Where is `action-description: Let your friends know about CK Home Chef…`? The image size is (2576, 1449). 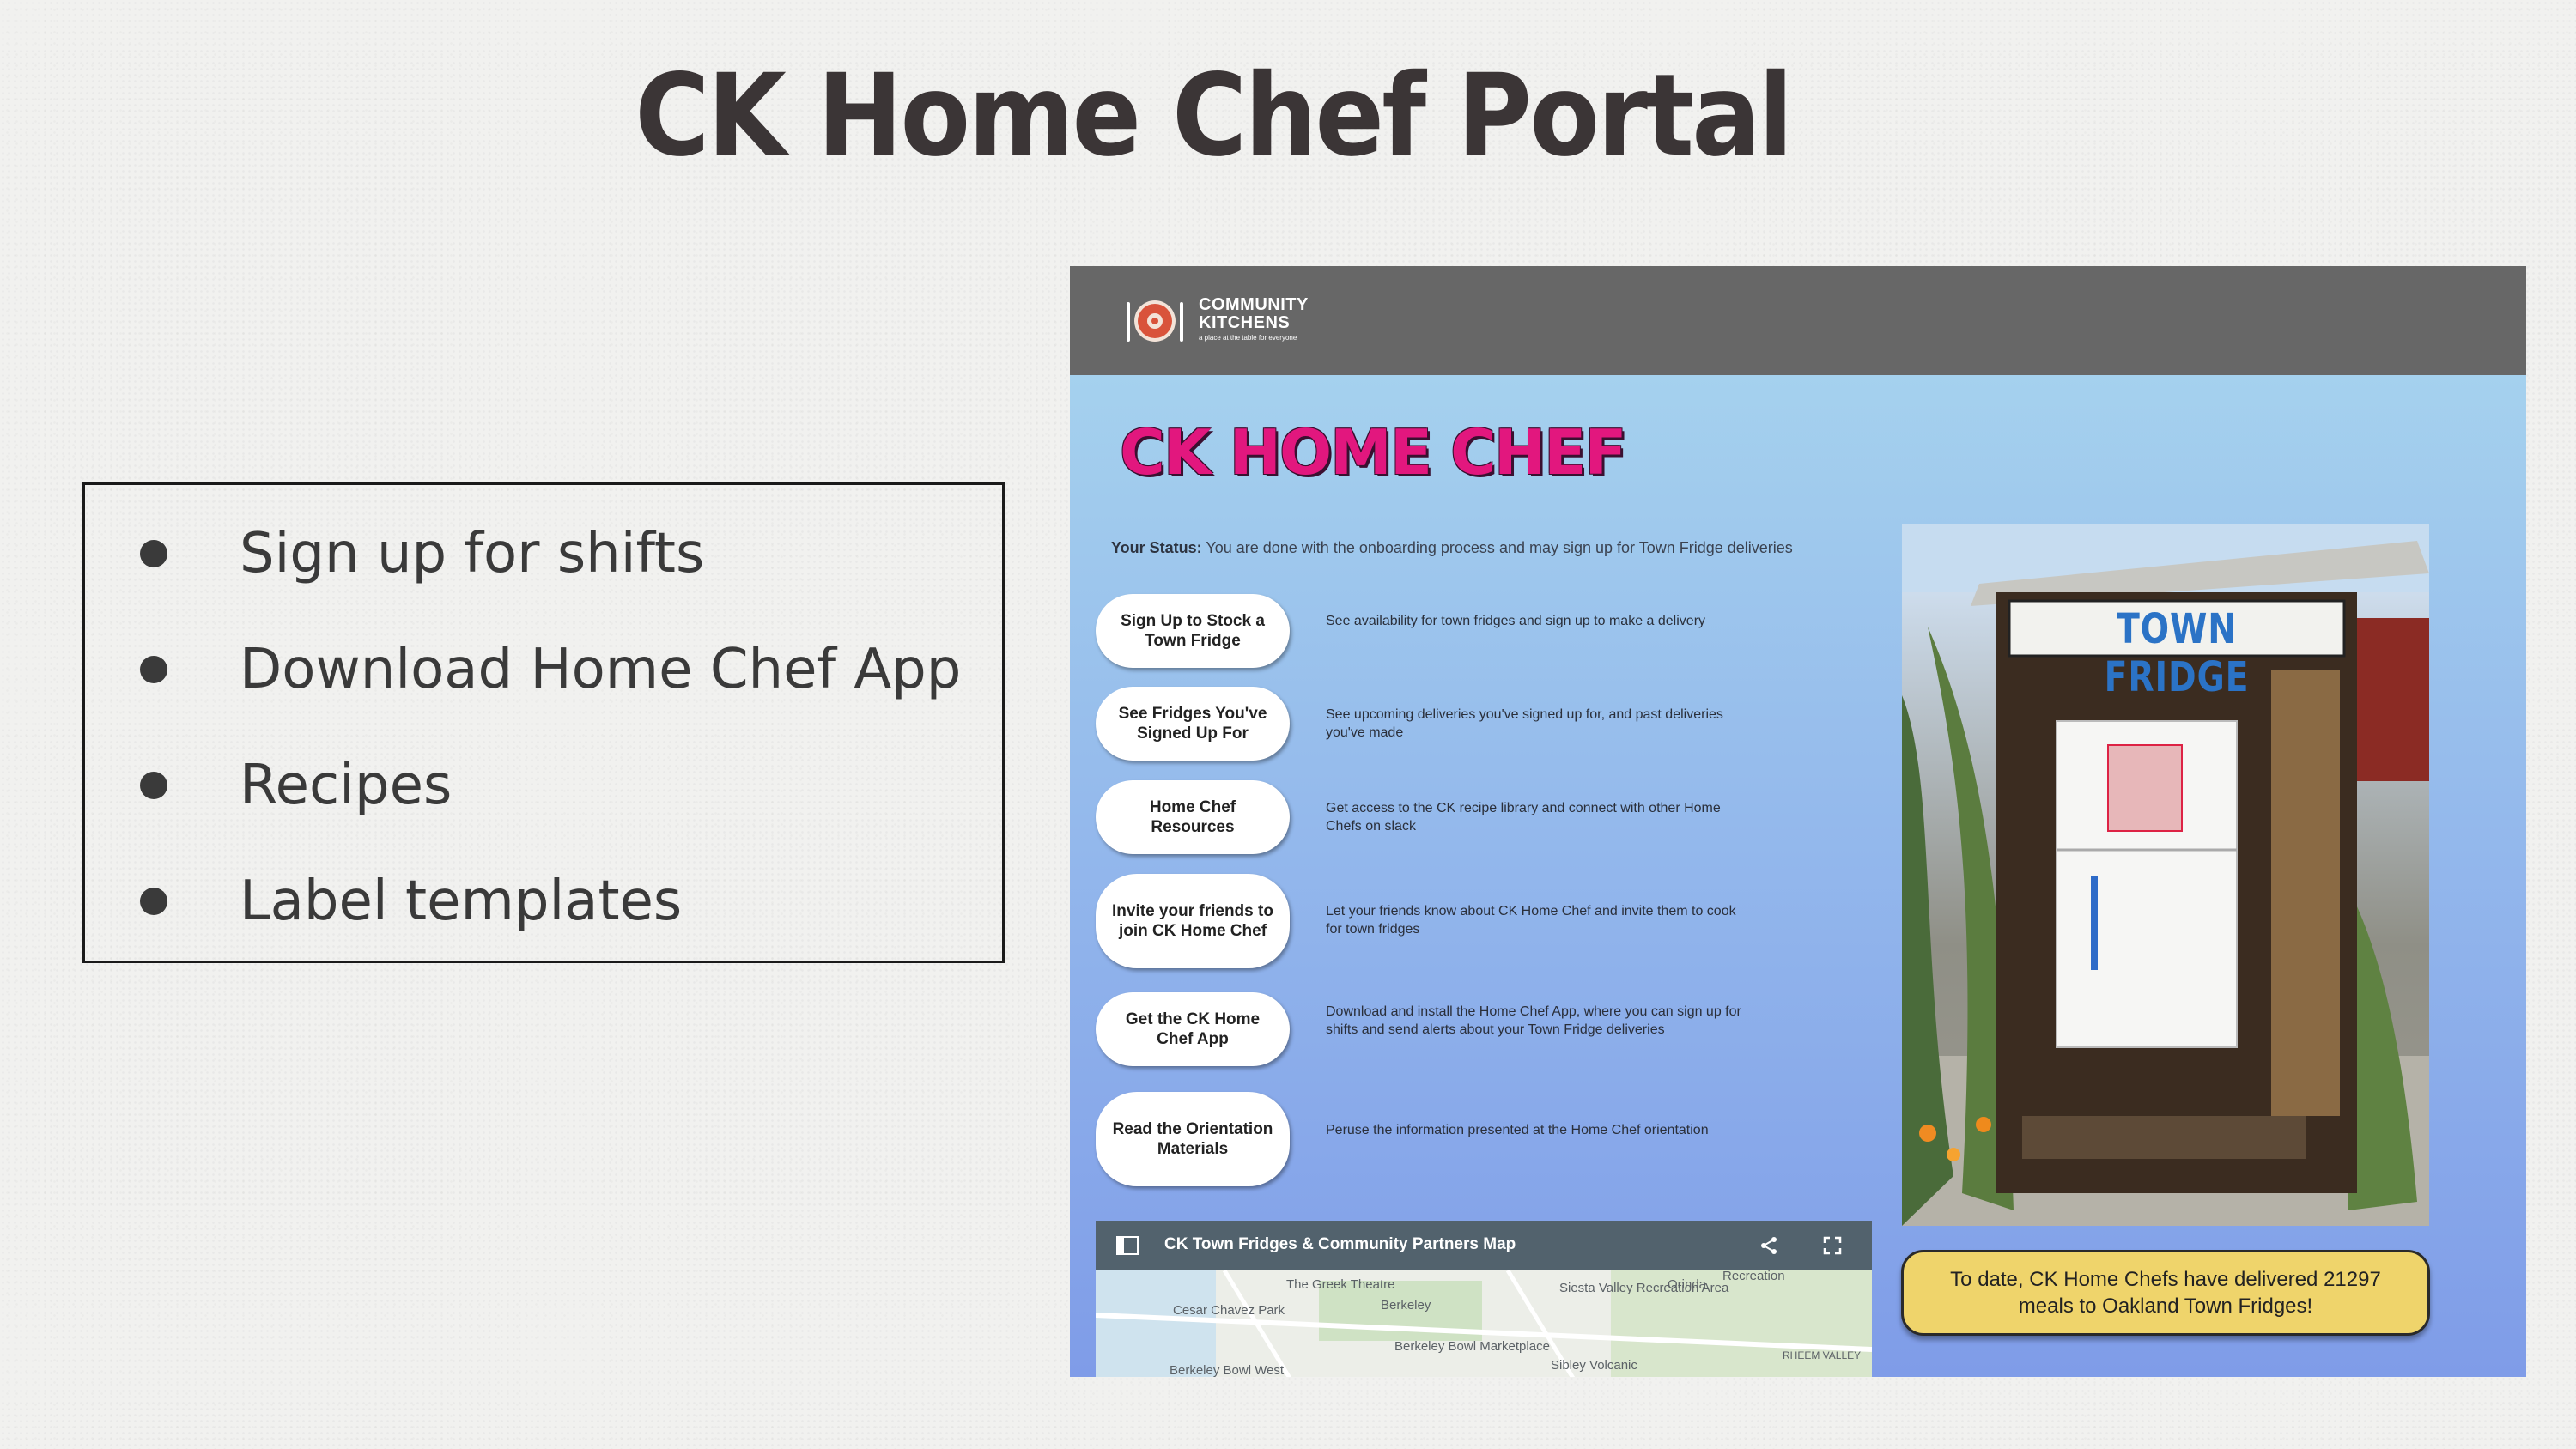 action-description: Let your friends know about CK Home Chef… is located at coordinates (1531, 920).